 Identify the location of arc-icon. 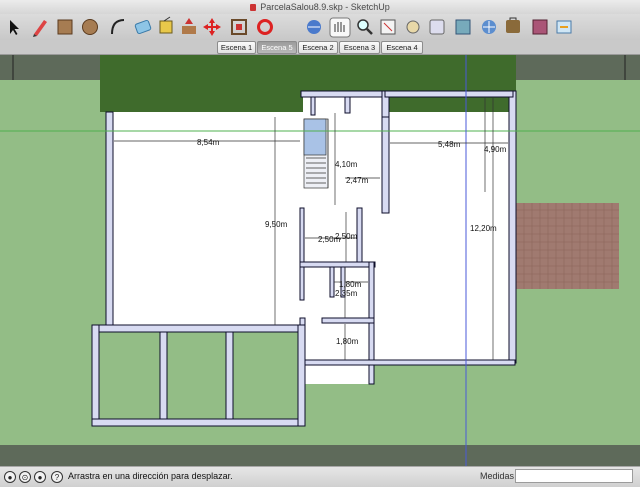
(118, 27).